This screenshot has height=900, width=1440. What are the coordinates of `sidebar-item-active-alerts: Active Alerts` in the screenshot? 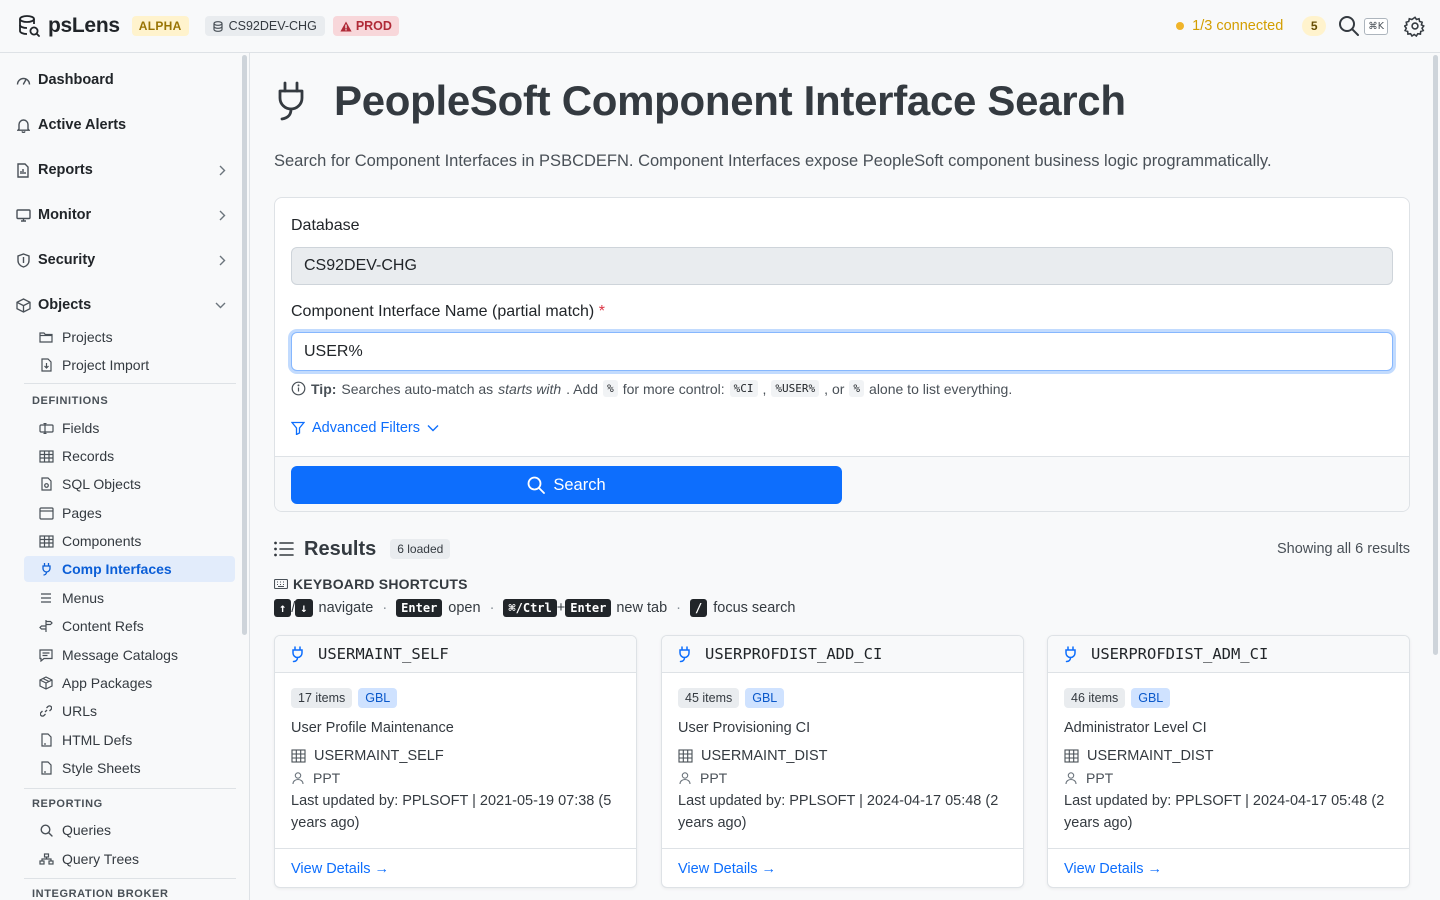 It's located at (122, 125).